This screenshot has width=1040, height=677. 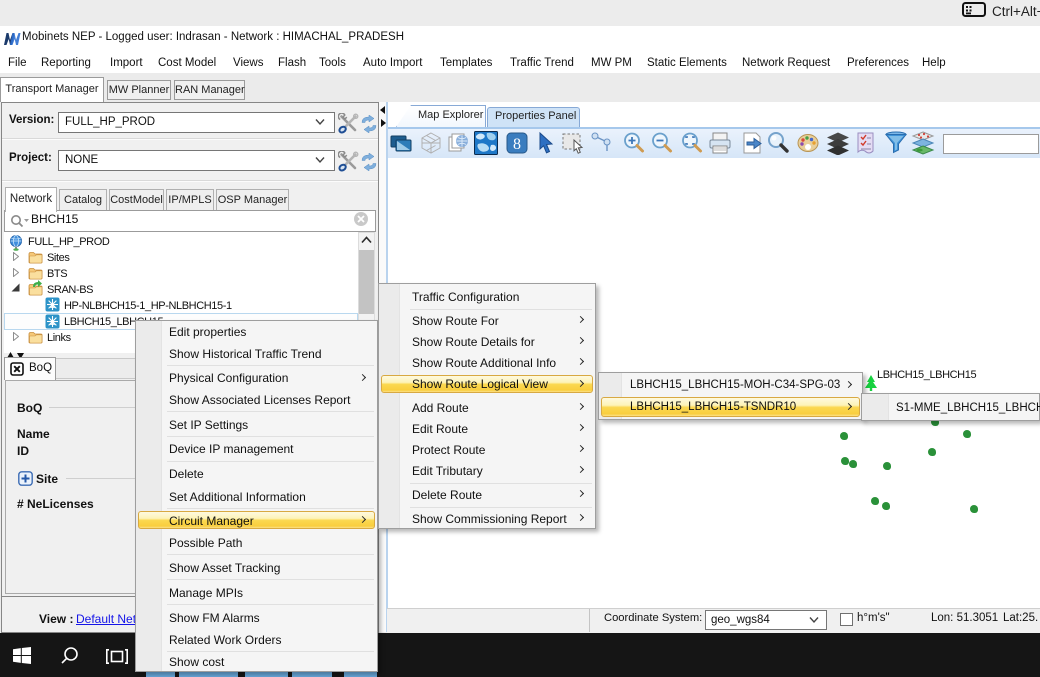 What do you see at coordinates (517, 144) in the screenshot?
I see `svg-text: 8` at bounding box center [517, 144].